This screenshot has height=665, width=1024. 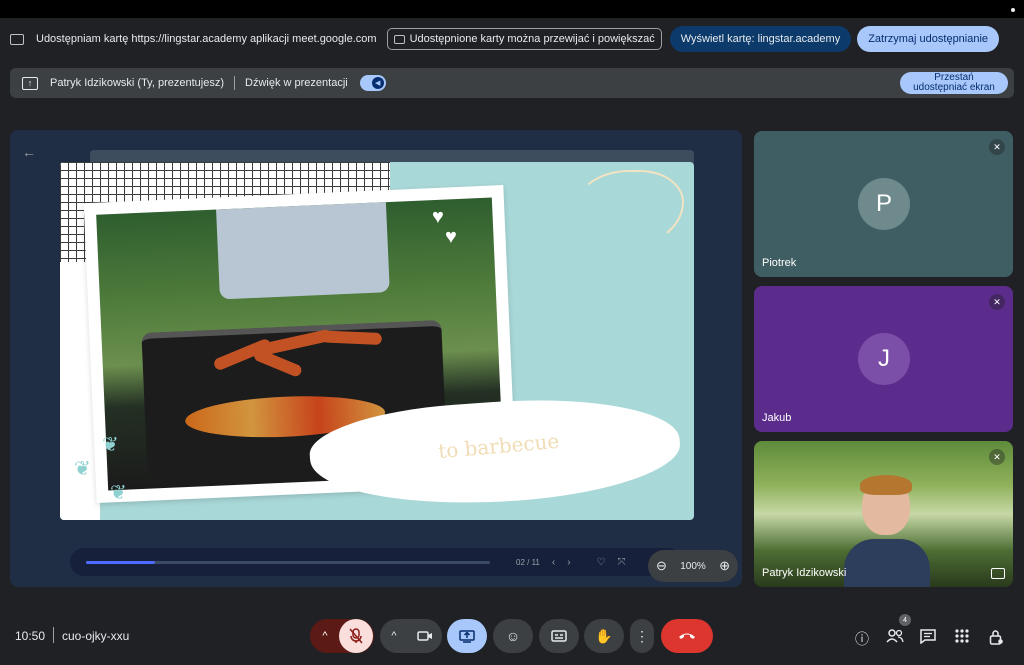 What do you see at coordinates (30, 83) in the screenshot?
I see `present-screen-icon: ↑` at bounding box center [30, 83].